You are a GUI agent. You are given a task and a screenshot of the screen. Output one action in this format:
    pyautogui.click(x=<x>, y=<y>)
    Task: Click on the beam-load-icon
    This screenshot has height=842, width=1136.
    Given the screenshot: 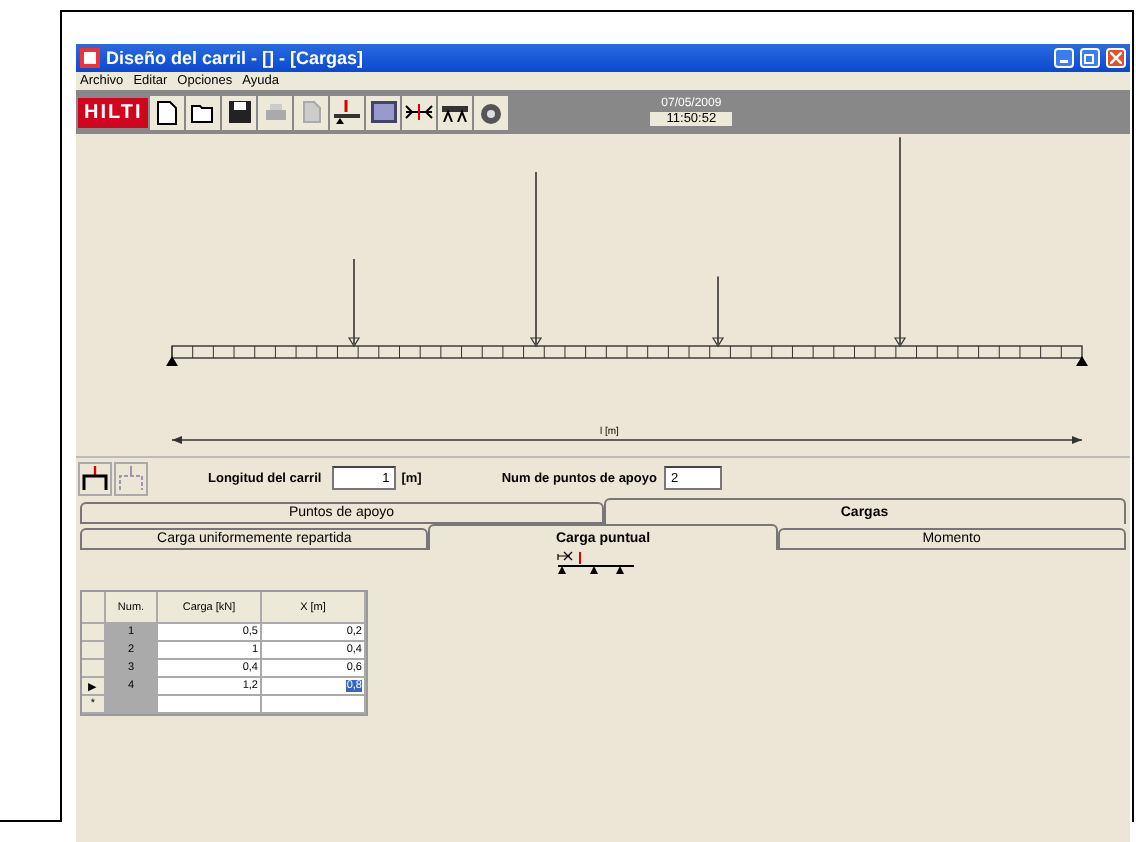 What is the action you would take?
    pyautogui.click(x=347, y=112)
    